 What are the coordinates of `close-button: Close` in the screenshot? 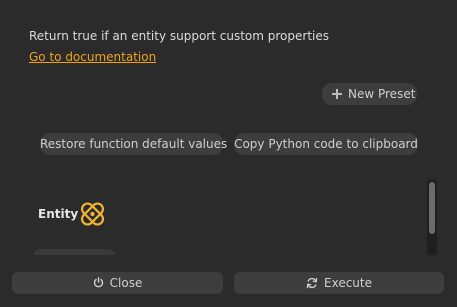 It's located at (117, 283).